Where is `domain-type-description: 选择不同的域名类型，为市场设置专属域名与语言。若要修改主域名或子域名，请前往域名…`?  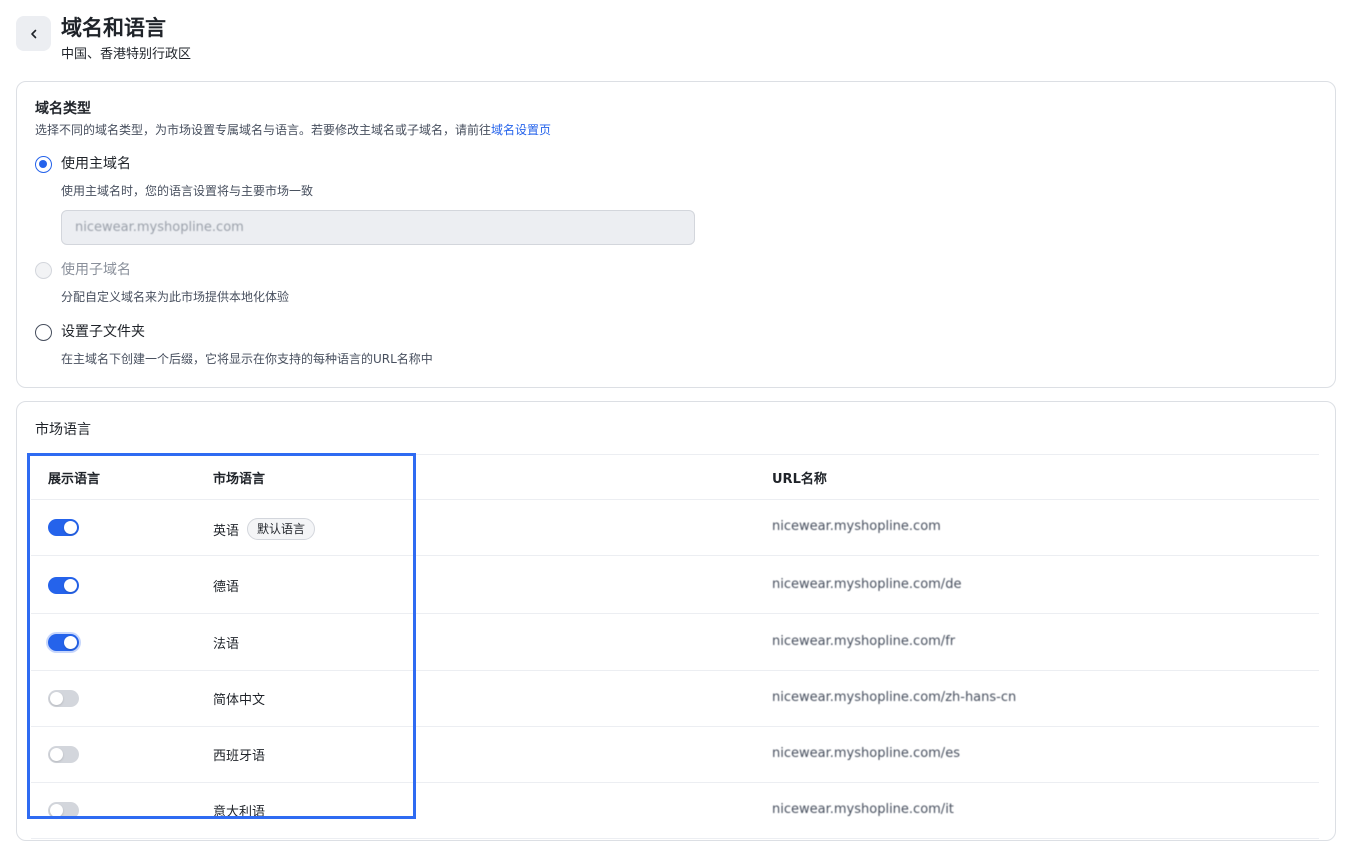
domain-type-description: 选择不同的域名类型，为市场设置专属域名与语言。若要修改主域名或子域名，请前往域名… is located at coordinates (293, 130).